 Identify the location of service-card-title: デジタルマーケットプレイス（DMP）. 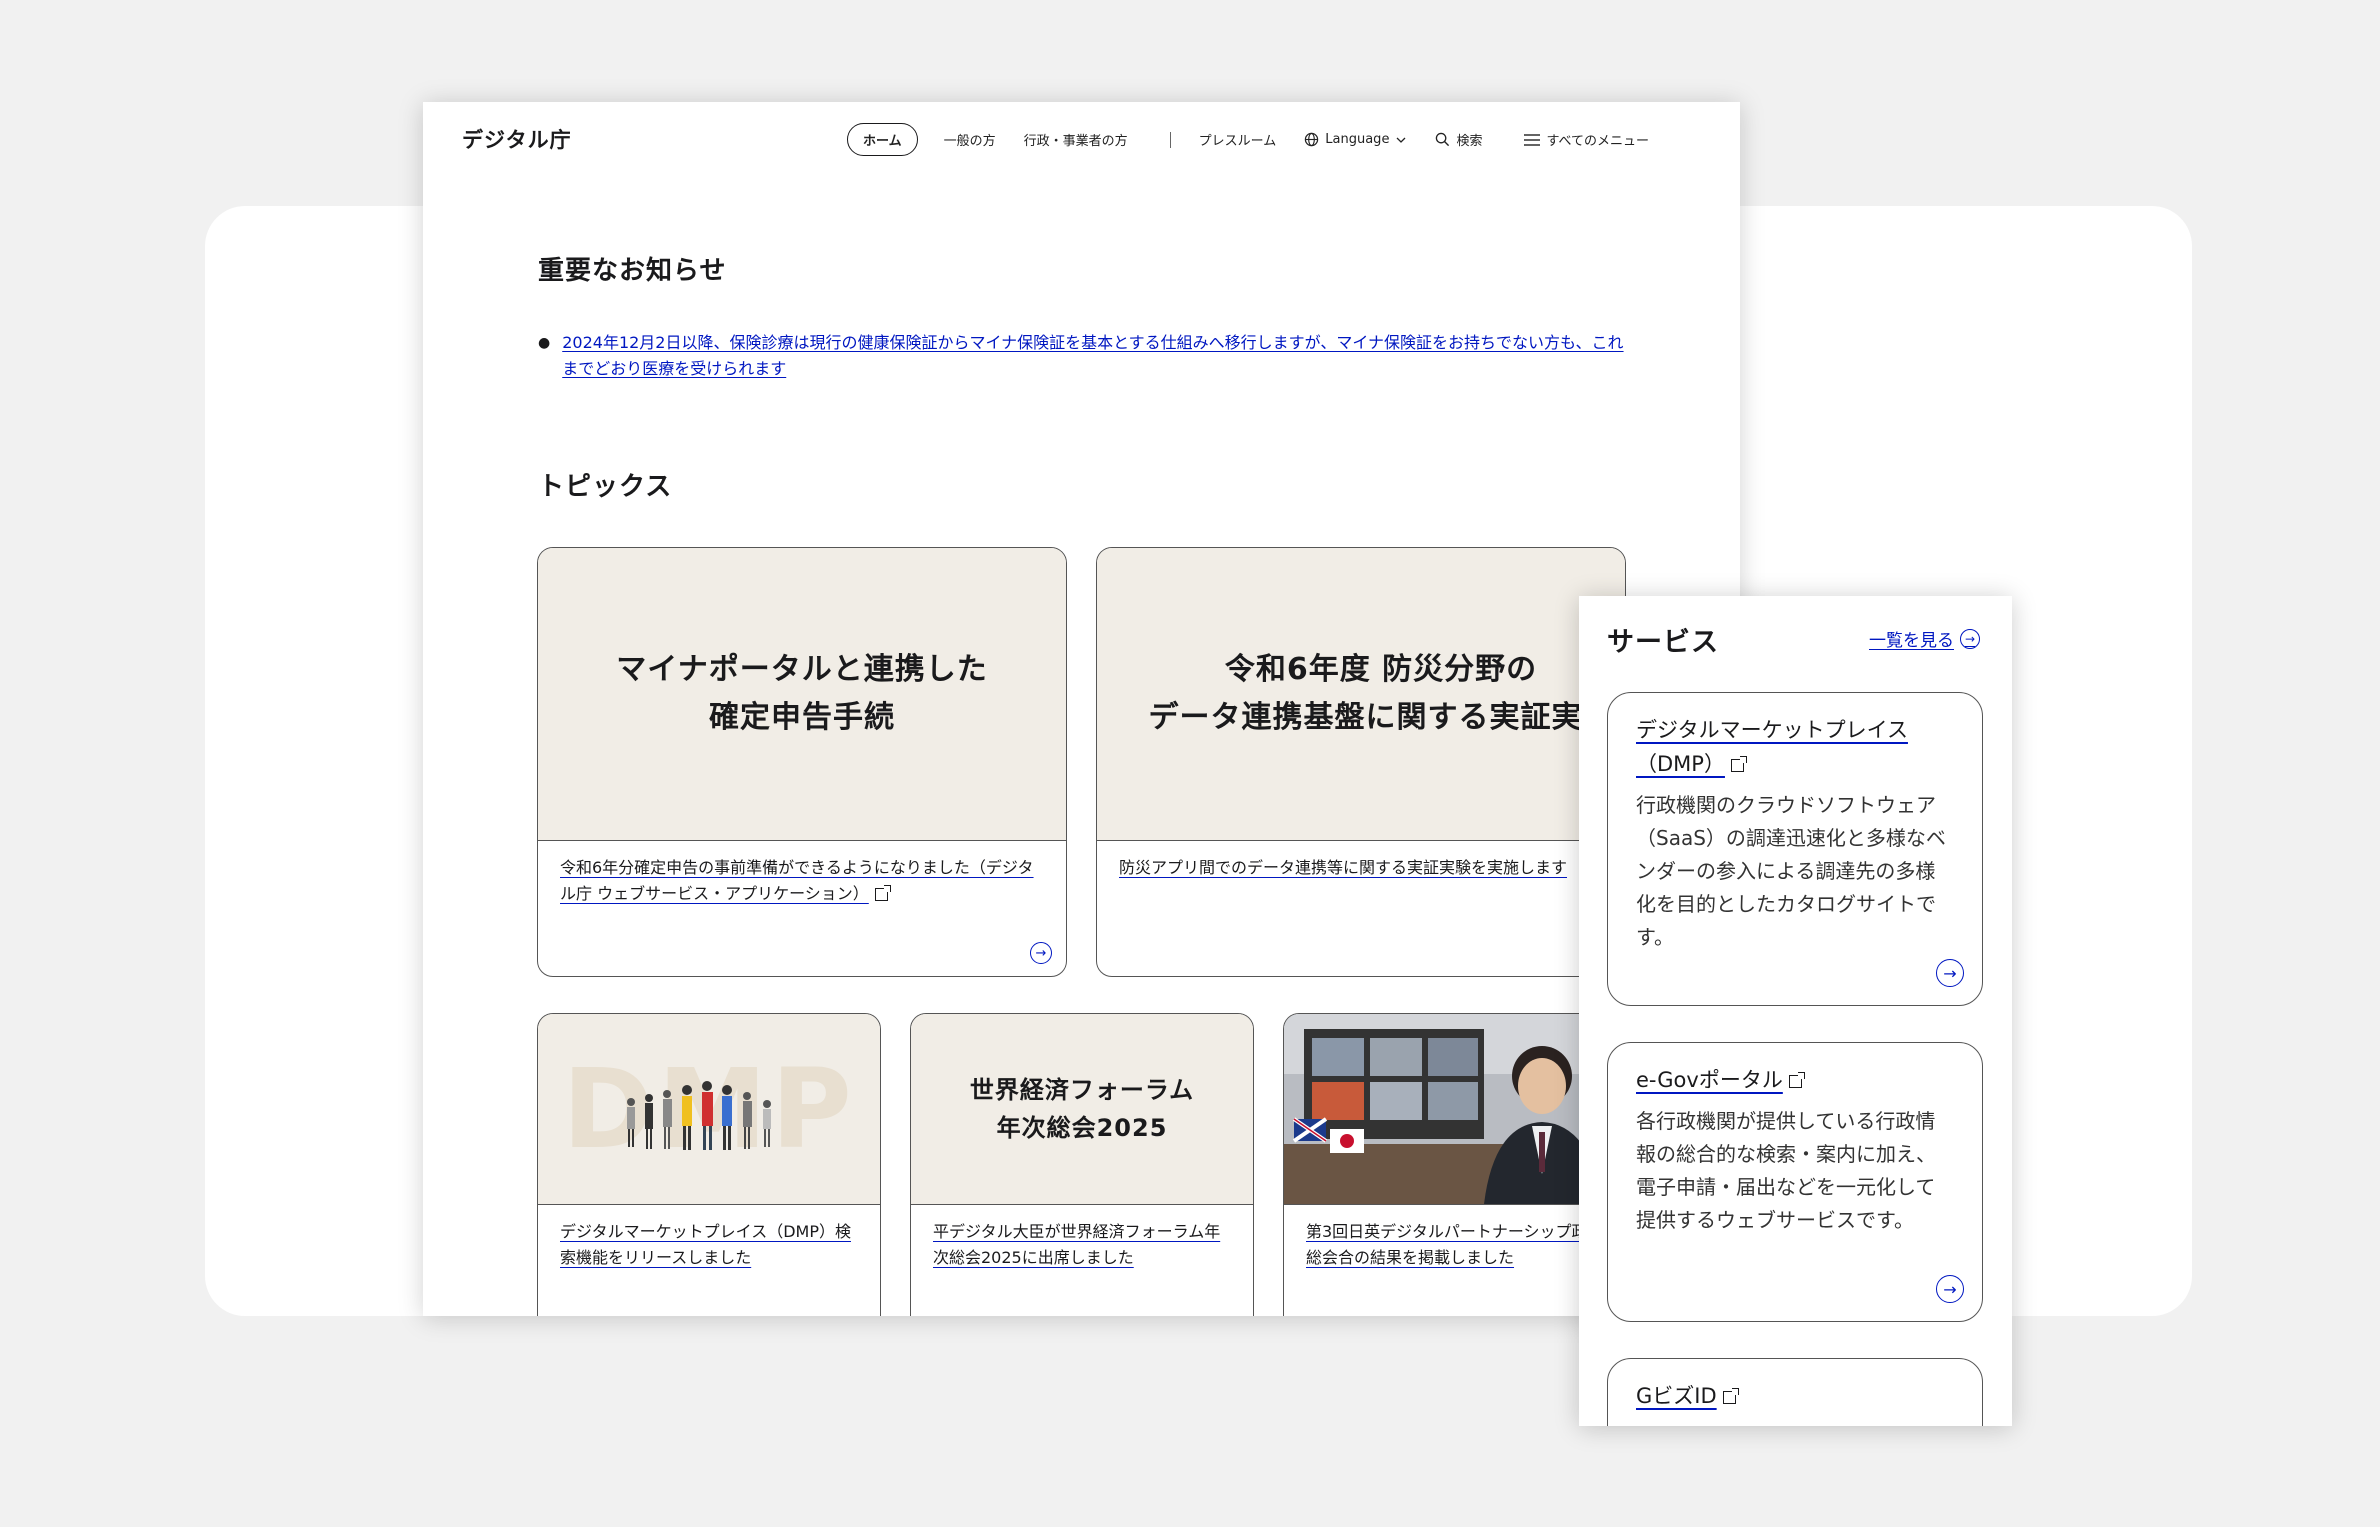
(1795, 747).